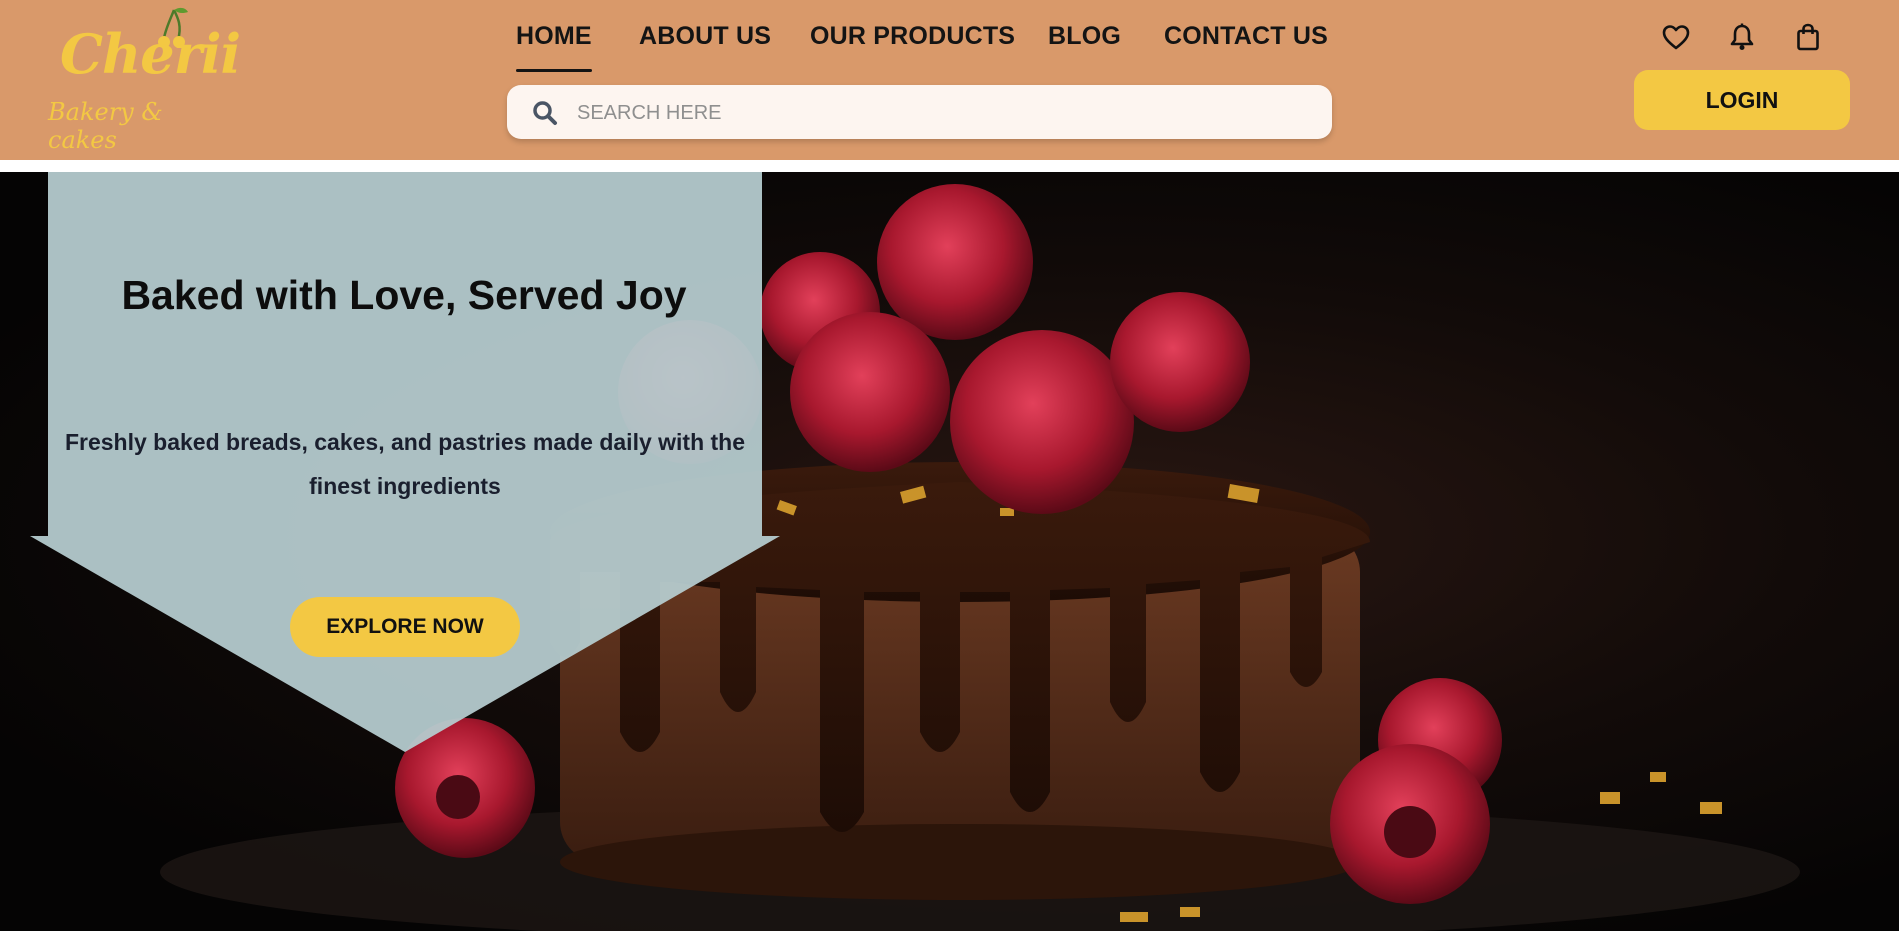 This screenshot has height=941, width=1899. What do you see at coordinates (942, 113) in the screenshot?
I see `search-input` at bounding box center [942, 113].